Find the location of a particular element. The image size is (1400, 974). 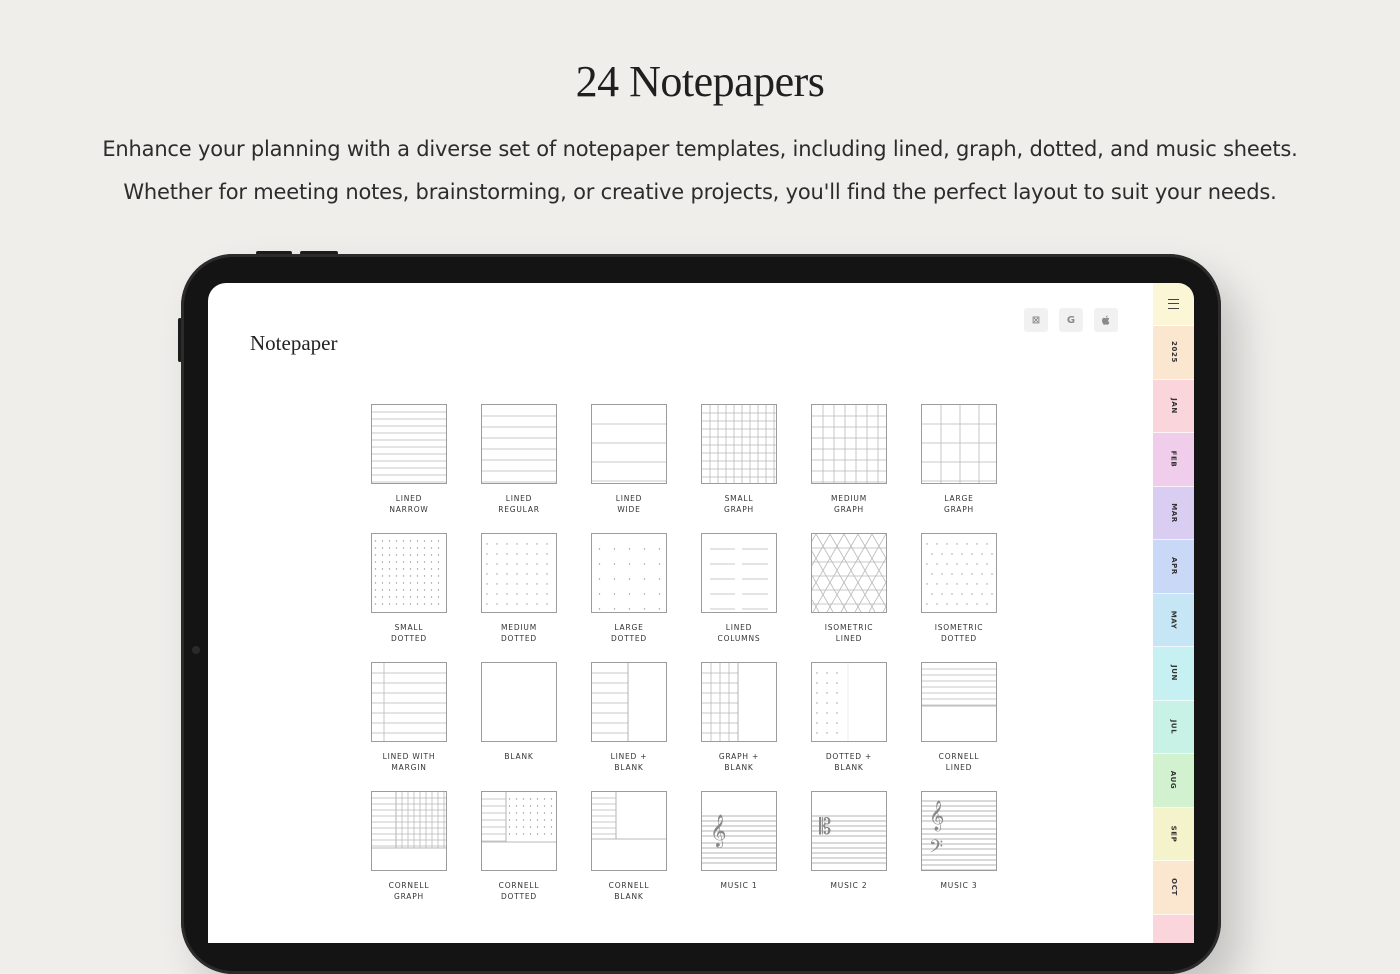

notepaper-lined-wide: LINED WIDE is located at coordinates (629, 460).